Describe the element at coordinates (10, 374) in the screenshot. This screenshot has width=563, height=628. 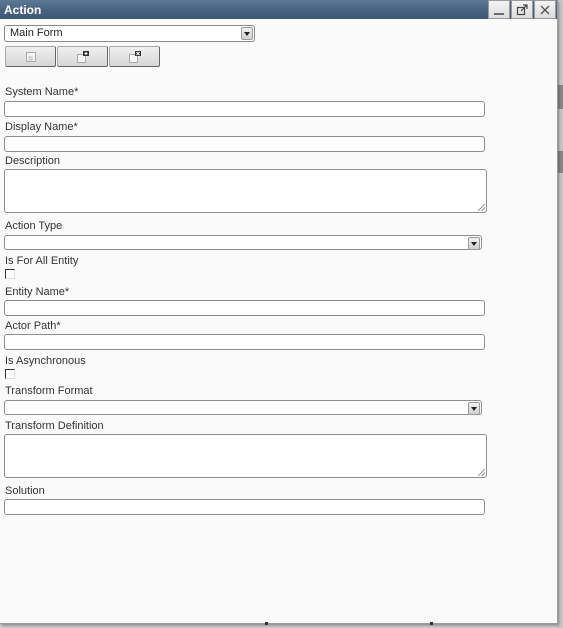
I see `is-asynchronous-checkbox` at that location.